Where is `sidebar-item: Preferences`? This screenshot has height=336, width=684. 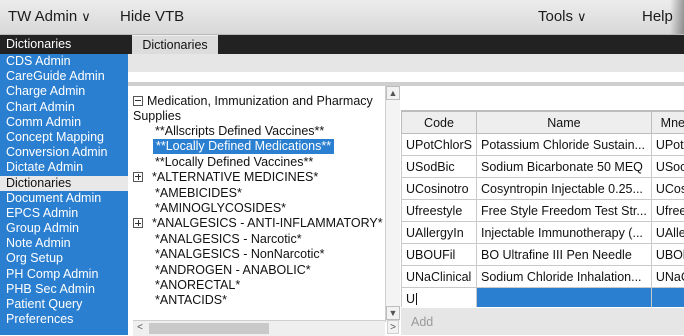
sidebar-item: Preferences is located at coordinates (64, 319).